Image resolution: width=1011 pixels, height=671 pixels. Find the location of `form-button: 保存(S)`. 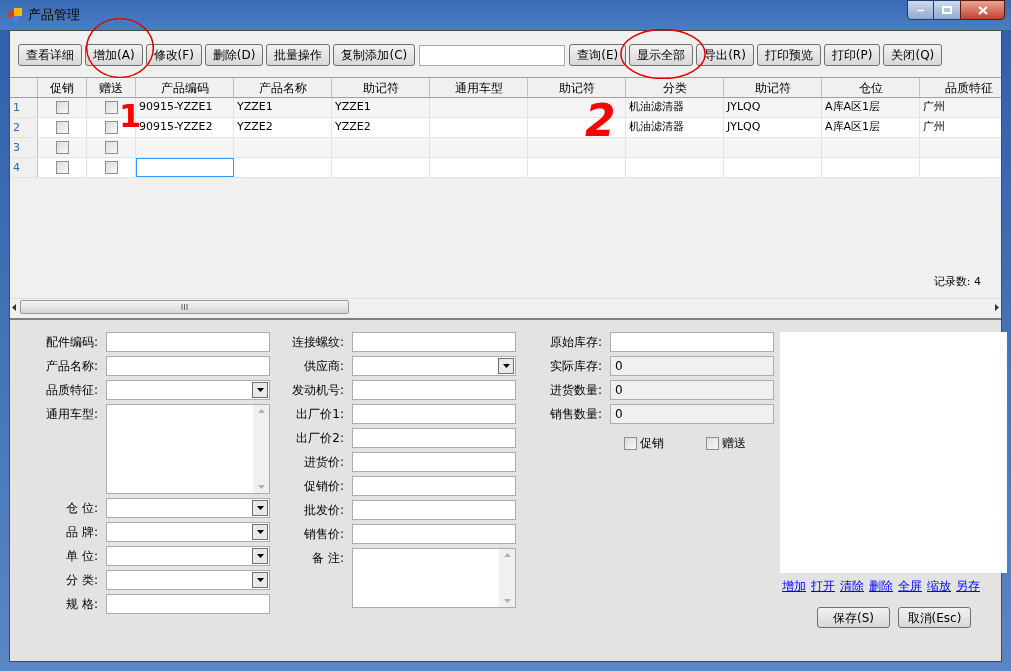

form-button: 保存(S) is located at coordinates (853, 617).